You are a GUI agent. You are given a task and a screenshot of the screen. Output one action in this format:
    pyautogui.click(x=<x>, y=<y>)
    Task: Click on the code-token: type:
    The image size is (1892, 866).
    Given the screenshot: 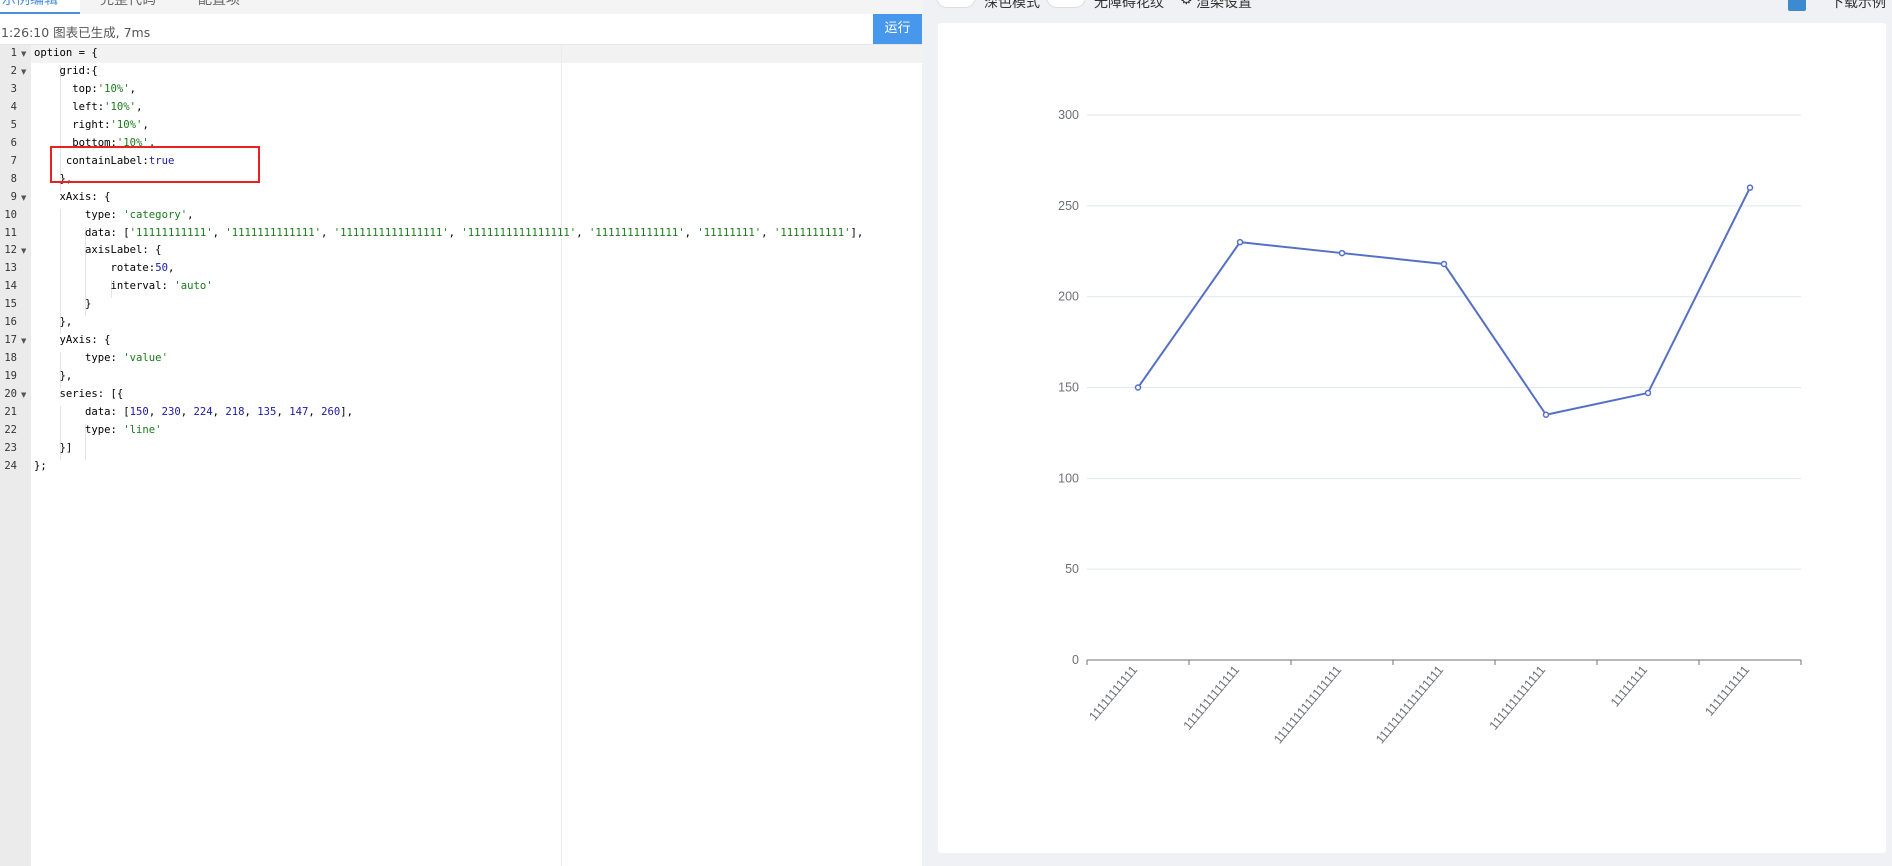 What is the action you would take?
    pyautogui.click(x=79, y=358)
    